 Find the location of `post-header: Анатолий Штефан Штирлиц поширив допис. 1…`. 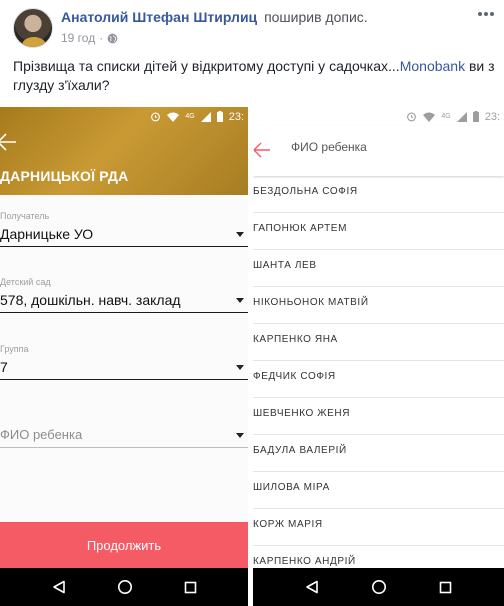

post-header: Анатолий Штефан Штирлиц поширив допис. 1… is located at coordinates (252, 27).